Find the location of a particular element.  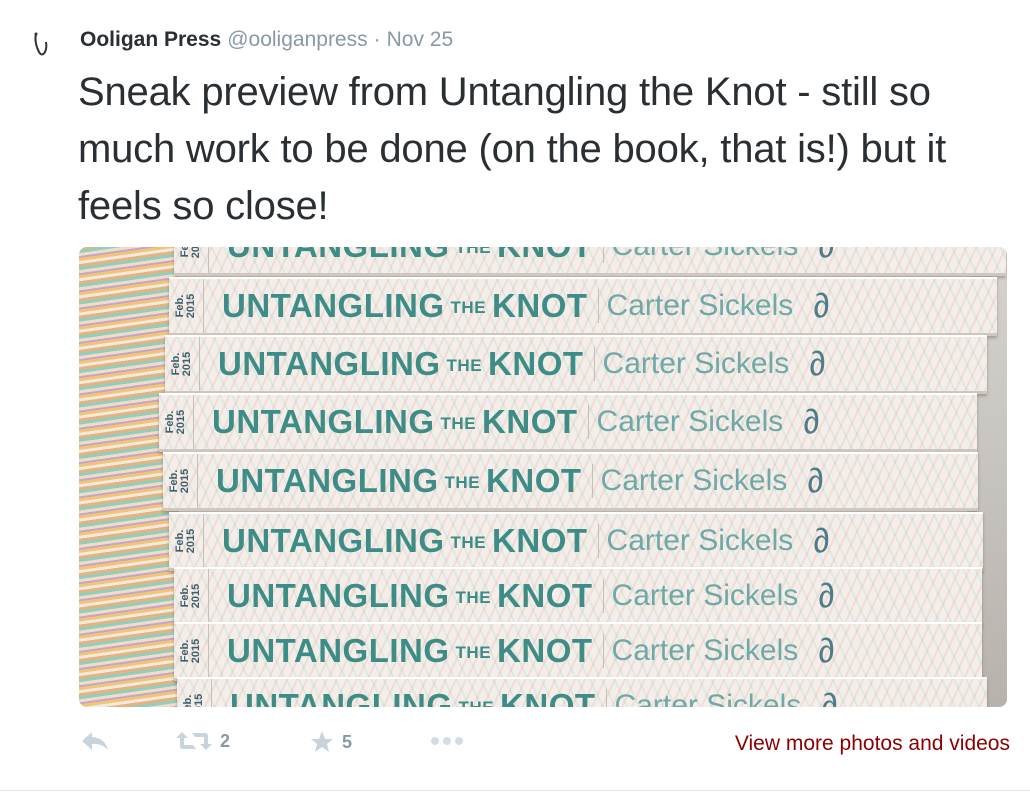

author-handle: @ooliganpress is located at coordinates (297, 40).